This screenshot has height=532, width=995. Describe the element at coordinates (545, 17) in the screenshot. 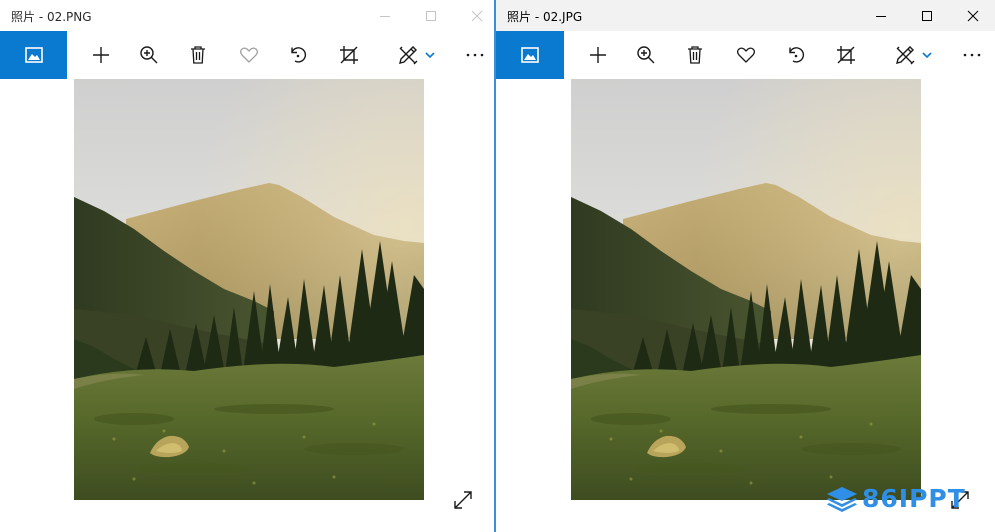

I see `window-title: 照片 - 02.JPG` at that location.